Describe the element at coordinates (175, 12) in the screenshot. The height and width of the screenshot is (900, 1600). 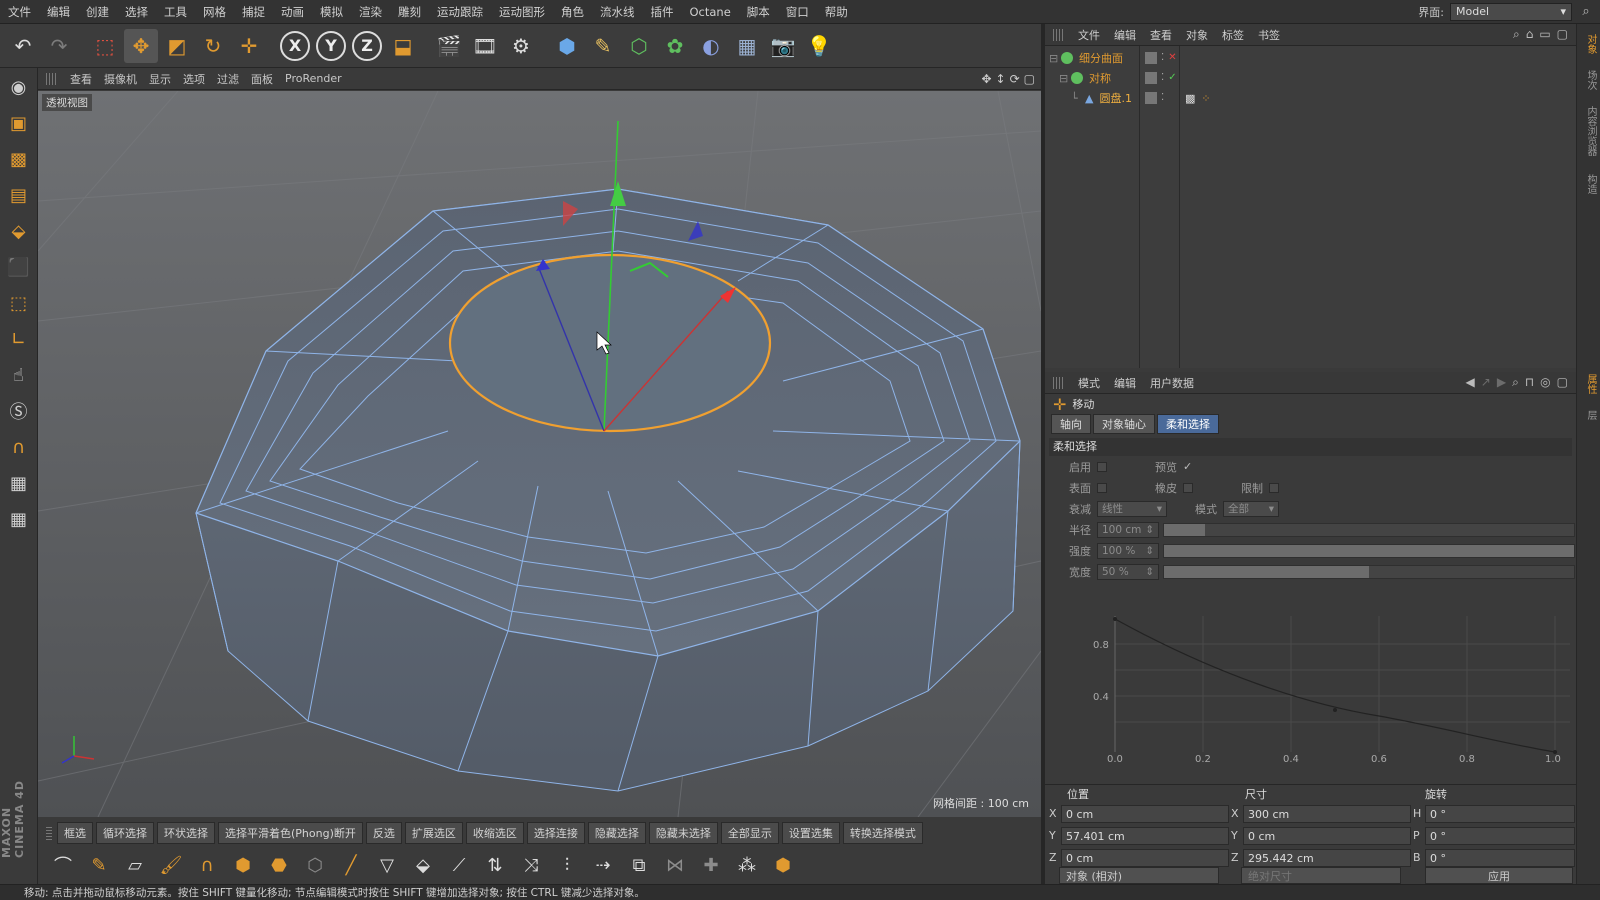
I see `menu-tools: 工具` at that location.